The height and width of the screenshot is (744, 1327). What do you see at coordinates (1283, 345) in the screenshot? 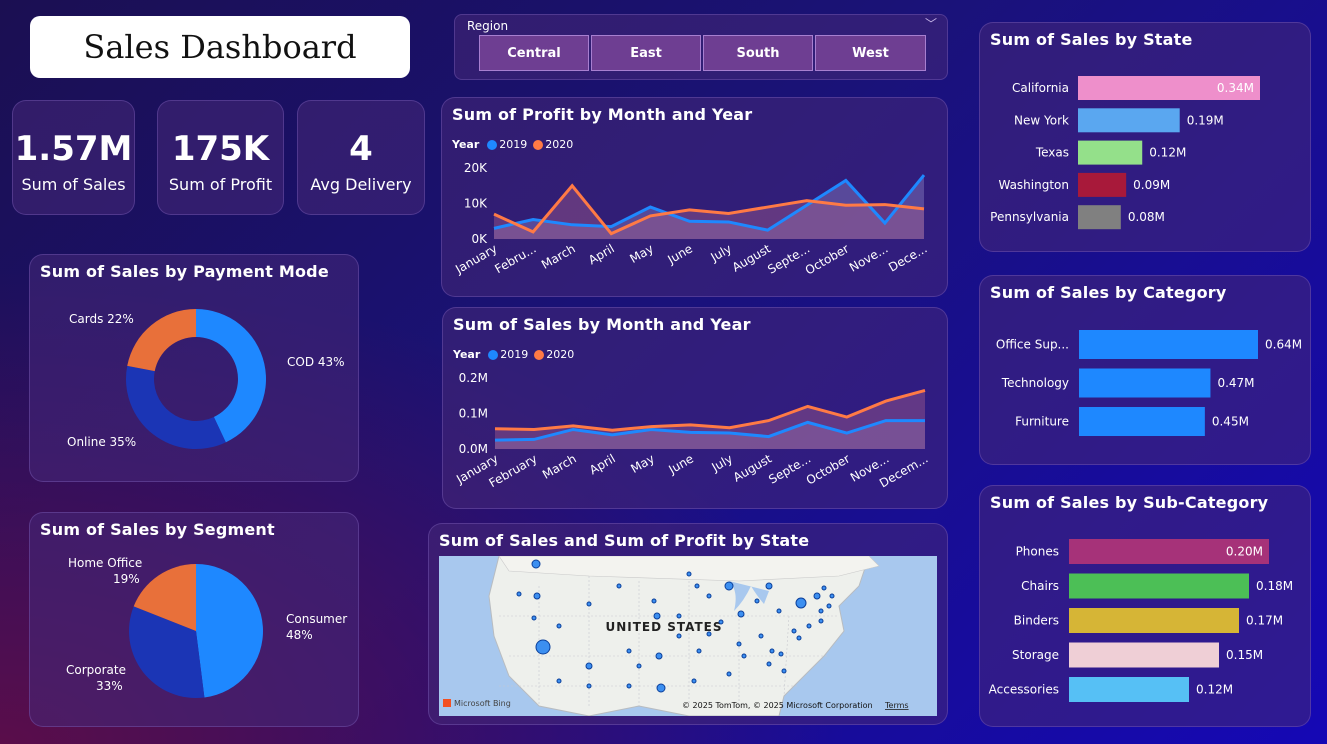
I see `category-value-label: 0.64M` at bounding box center [1283, 345].